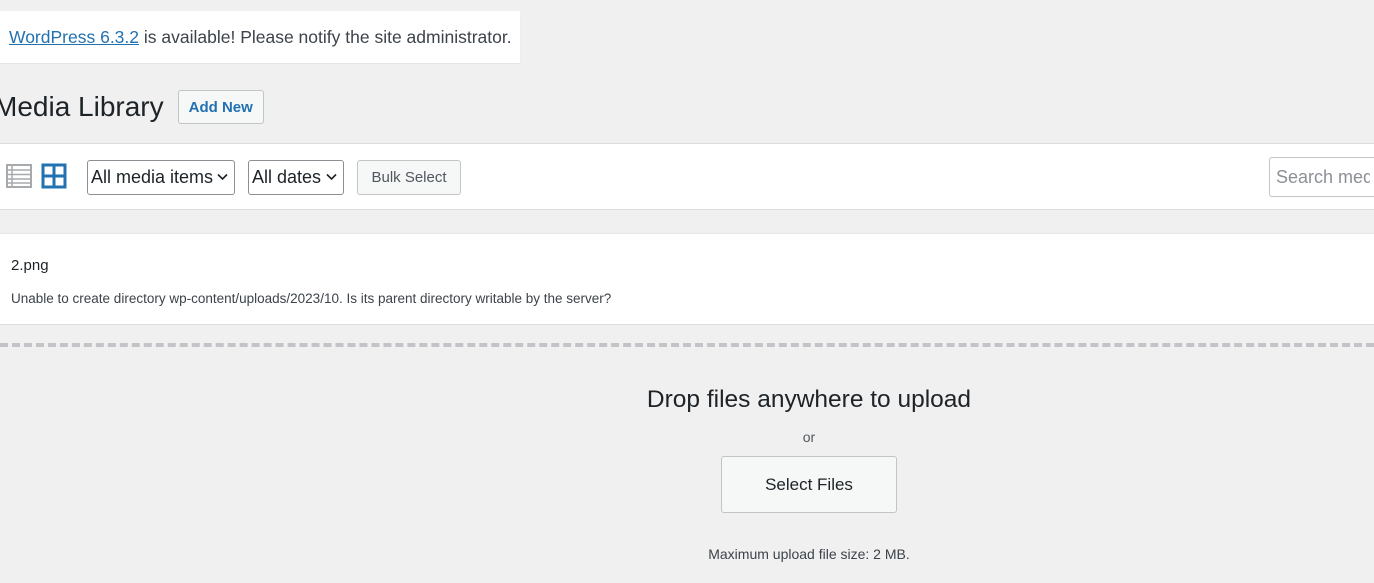 The width and height of the screenshot is (1374, 583). What do you see at coordinates (809, 554) in the screenshot?
I see `max-upload-size: Maximum upload file size: 2 MB.` at bounding box center [809, 554].